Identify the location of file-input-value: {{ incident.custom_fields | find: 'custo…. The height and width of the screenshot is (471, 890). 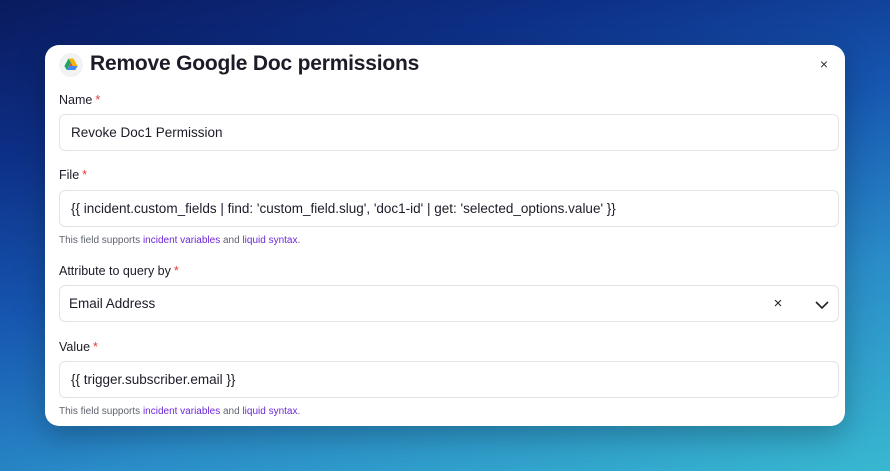
(343, 208).